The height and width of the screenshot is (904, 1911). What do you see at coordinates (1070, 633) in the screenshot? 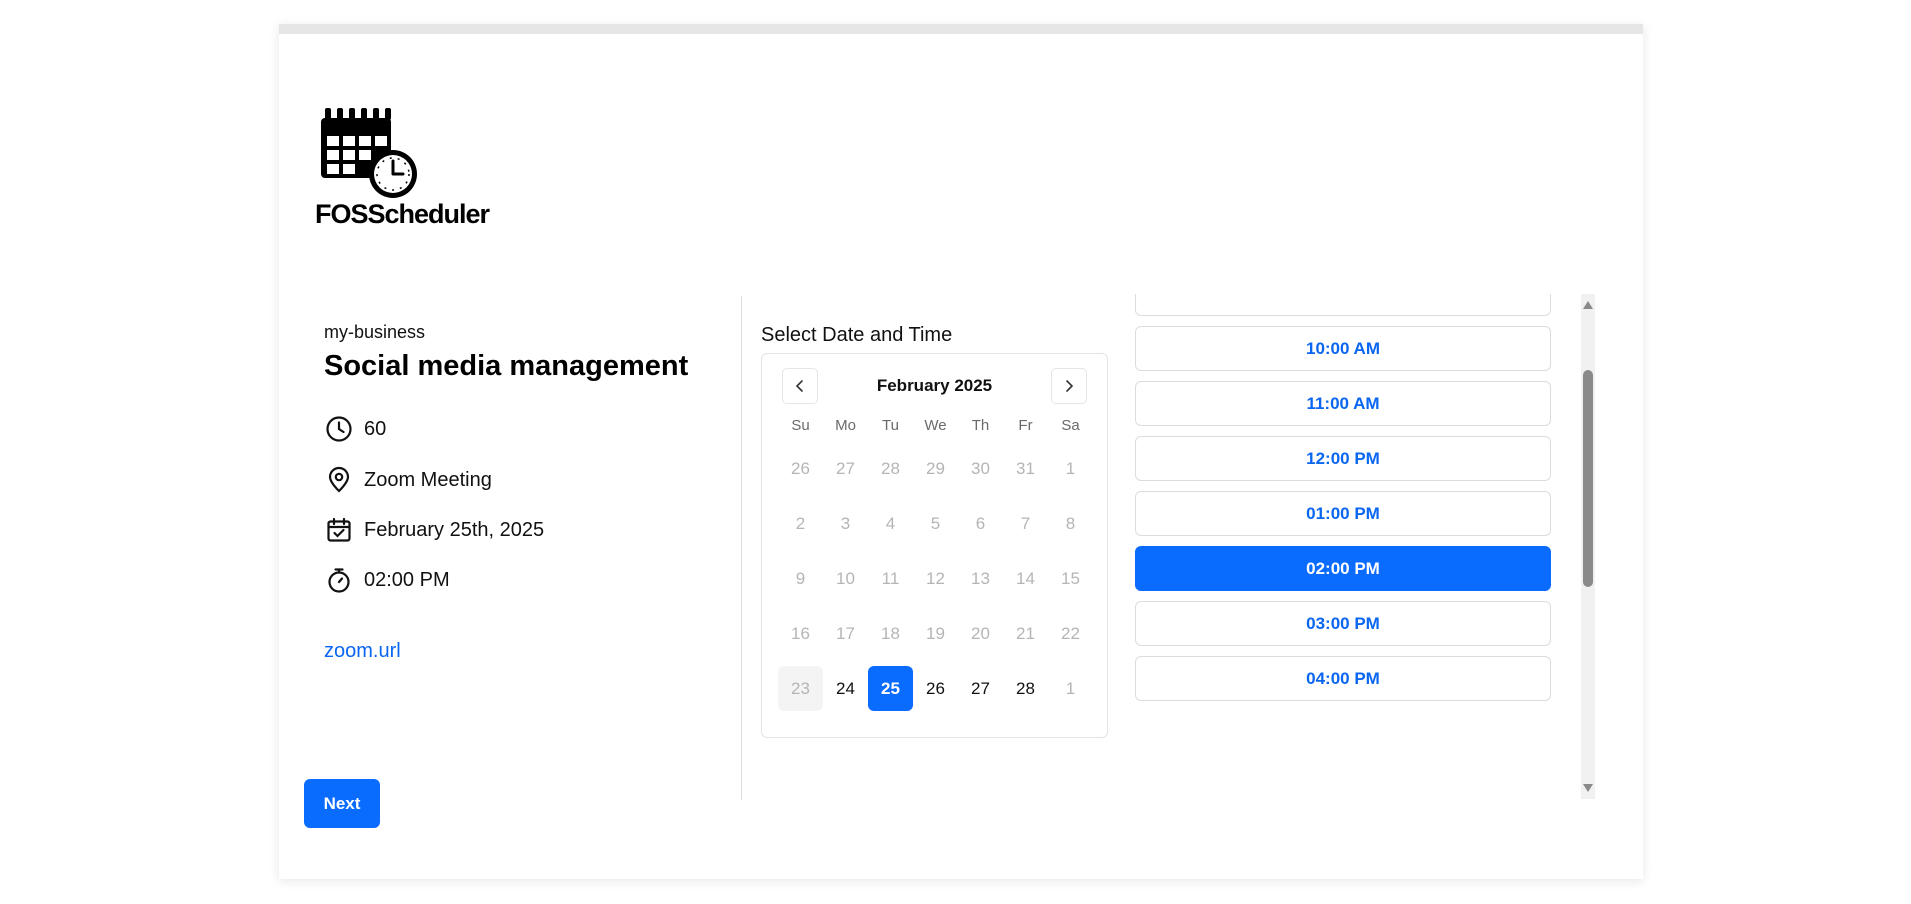
I see `calendar-day: 22` at bounding box center [1070, 633].